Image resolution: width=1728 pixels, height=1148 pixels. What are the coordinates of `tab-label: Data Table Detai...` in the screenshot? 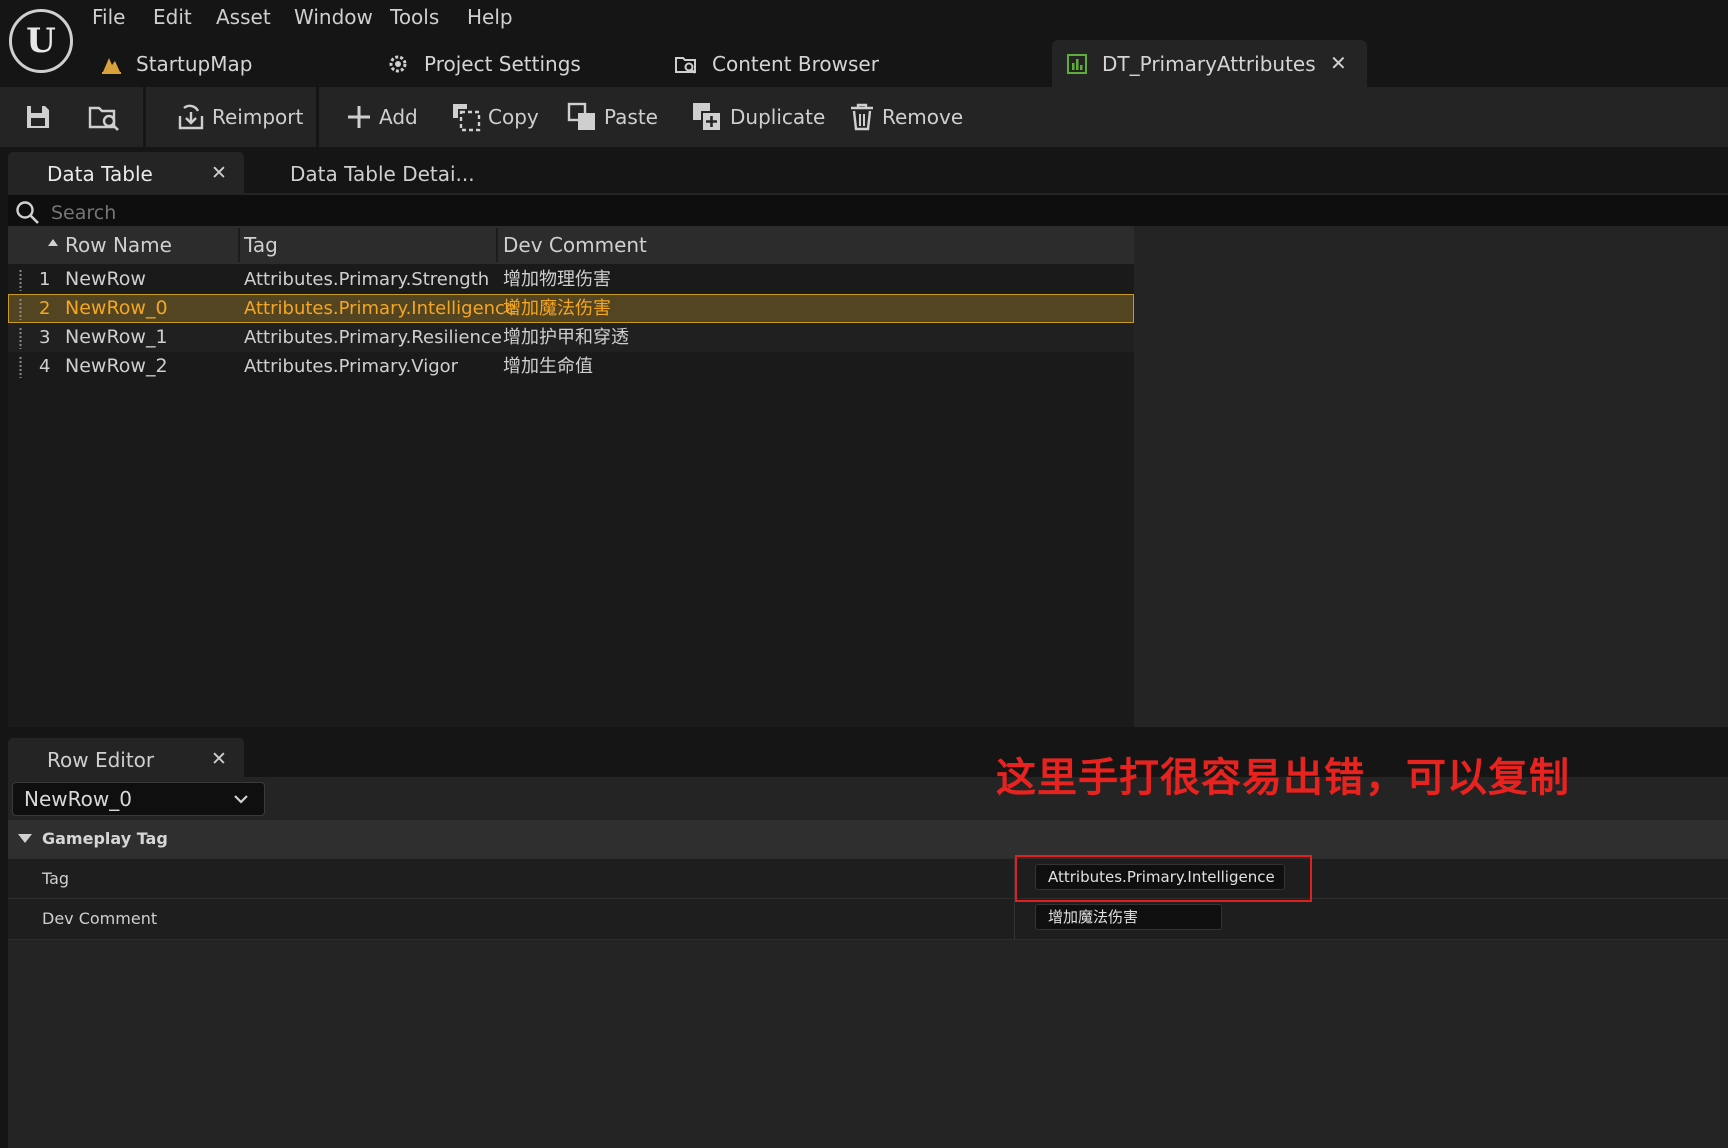 It's located at (382, 174).